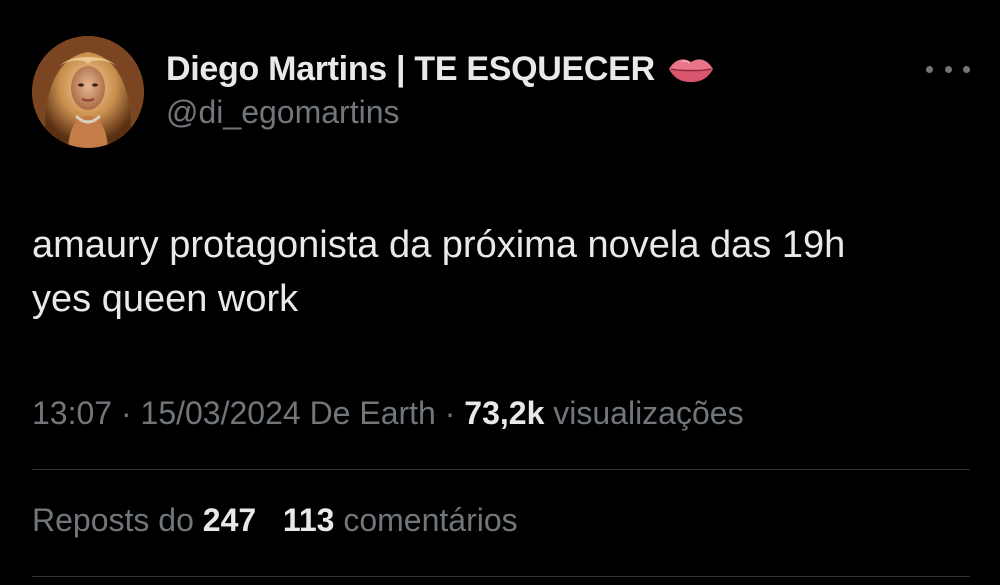  I want to click on avatar, so click(88, 92).